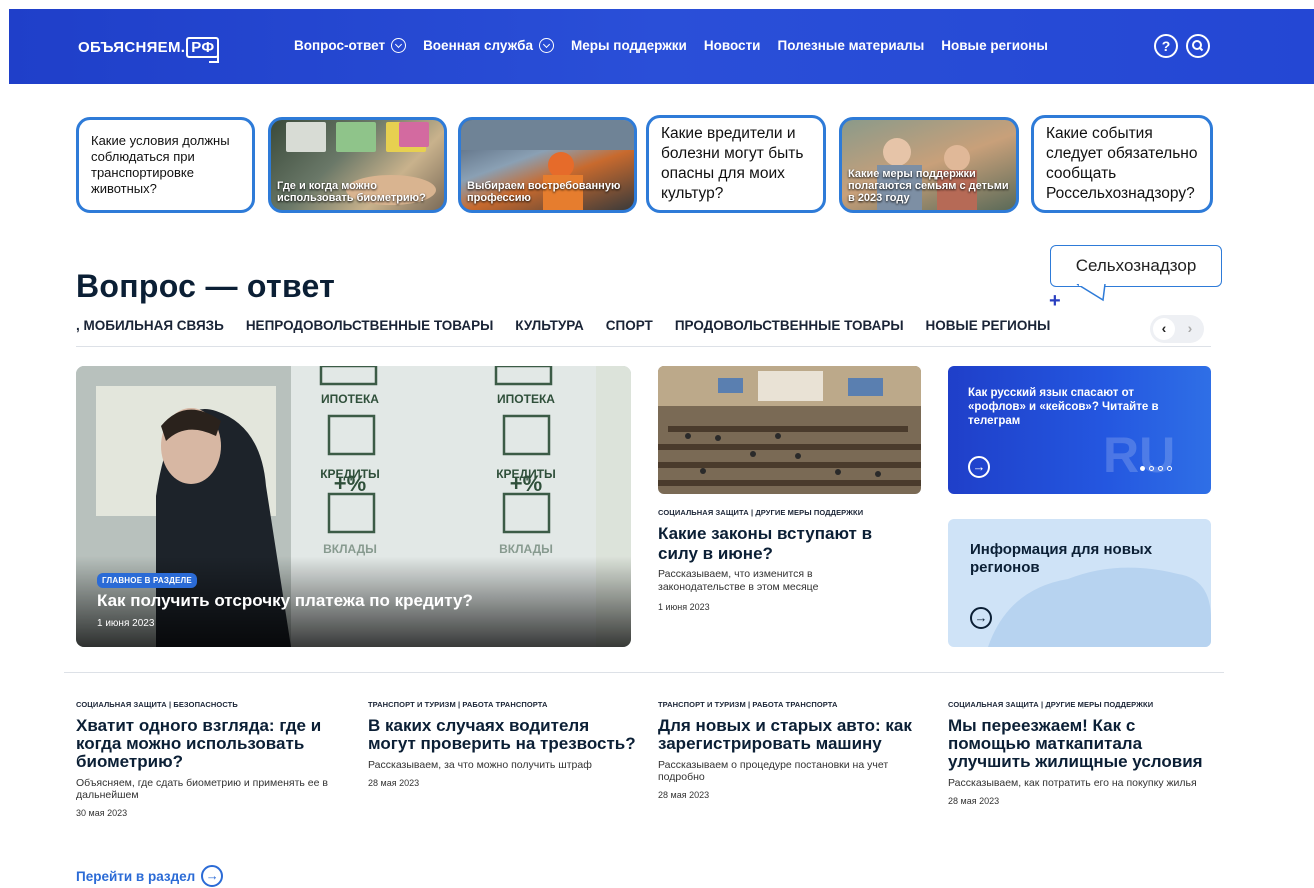 The width and height of the screenshot is (1314, 888). What do you see at coordinates (1166, 46) in the screenshot?
I see `help-icon: ?` at bounding box center [1166, 46].